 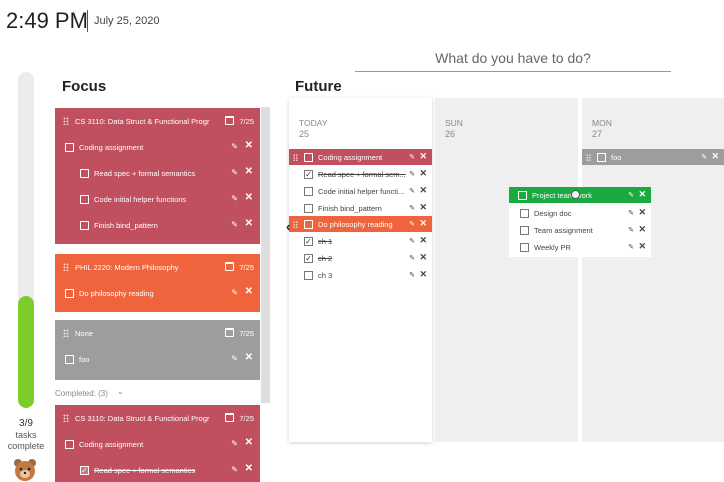 What do you see at coordinates (157, 333) in the screenshot?
I see `card-header: None 7/25` at bounding box center [157, 333].